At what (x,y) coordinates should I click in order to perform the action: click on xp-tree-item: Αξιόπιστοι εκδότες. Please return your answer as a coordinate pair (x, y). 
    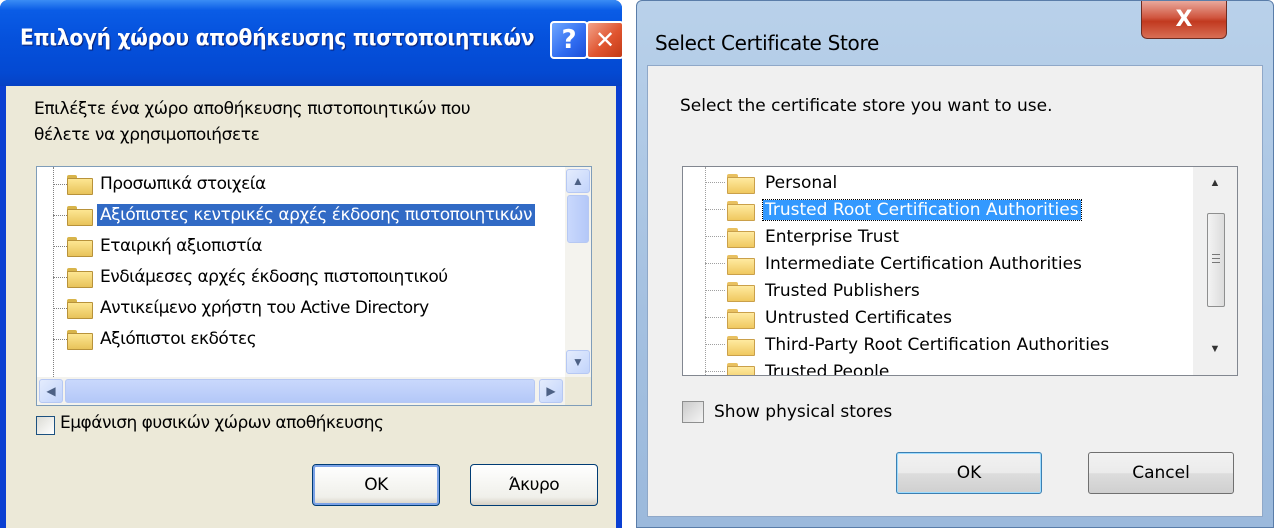
    Looking at the image, I should click on (156, 339).